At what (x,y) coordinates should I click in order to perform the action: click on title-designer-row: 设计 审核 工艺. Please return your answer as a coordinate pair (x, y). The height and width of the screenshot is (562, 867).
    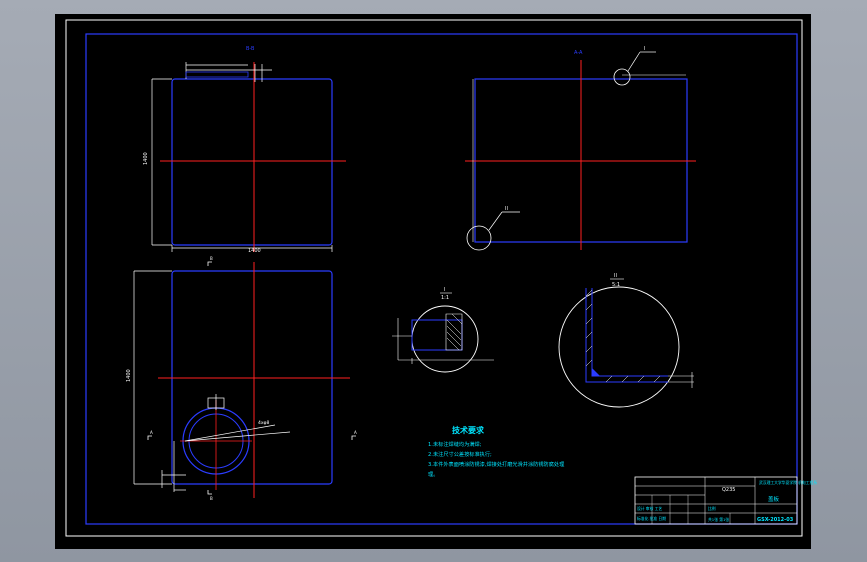
    Looking at the image, I should click on (649, 508).